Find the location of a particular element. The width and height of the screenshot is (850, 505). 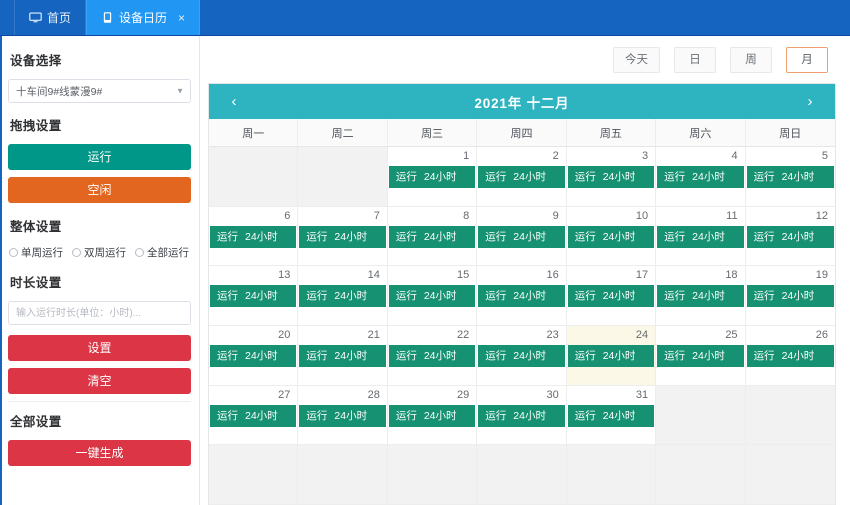

calendar-day-cell-20: 20 运行 24小时 is located at coordinates (254, 356).